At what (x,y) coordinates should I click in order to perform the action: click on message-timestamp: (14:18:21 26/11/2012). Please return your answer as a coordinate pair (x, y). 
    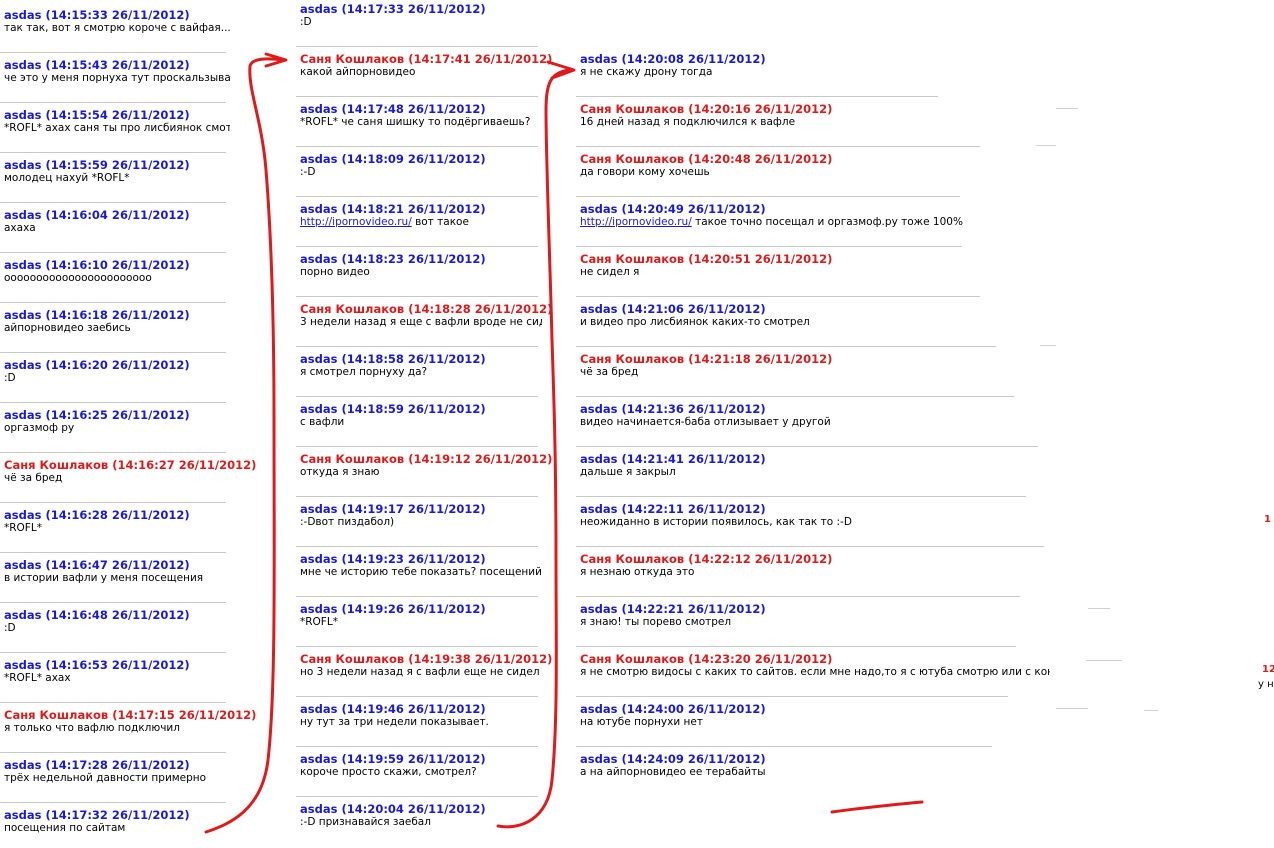
    Looking at the image, I should click on (413, 209).